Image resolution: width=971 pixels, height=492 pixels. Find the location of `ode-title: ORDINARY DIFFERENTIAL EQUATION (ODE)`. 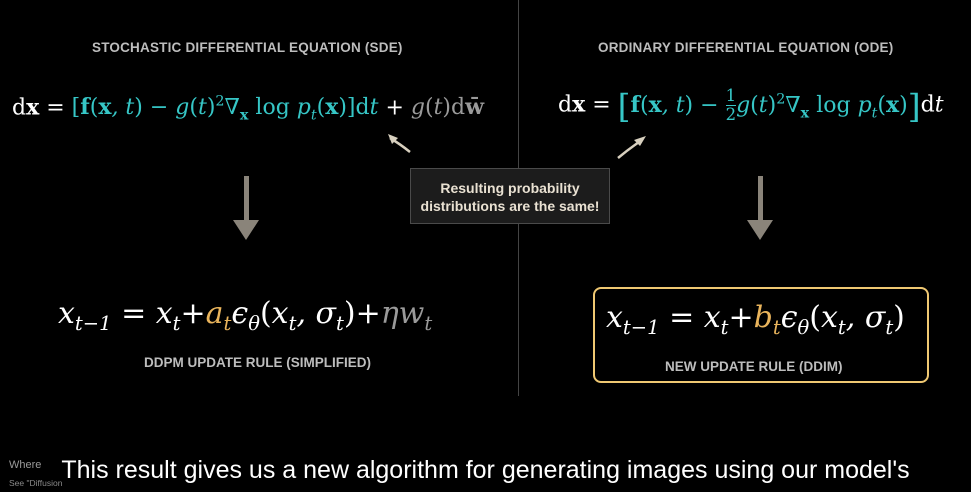

ode-title: ORDINARY DIFFERENTIAL EQUATION (ODE) is located at coordinates (746, 47).